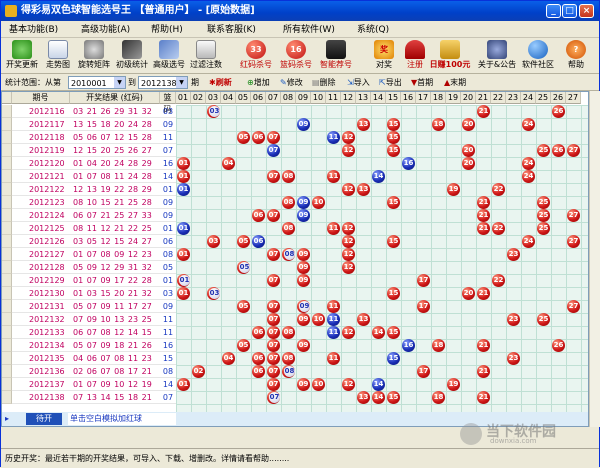 This screenshot has height=468, width=600. Describe the element at coordinates (41, 332) in the screenshot. I see `issue-cell: 2012133` at that location.